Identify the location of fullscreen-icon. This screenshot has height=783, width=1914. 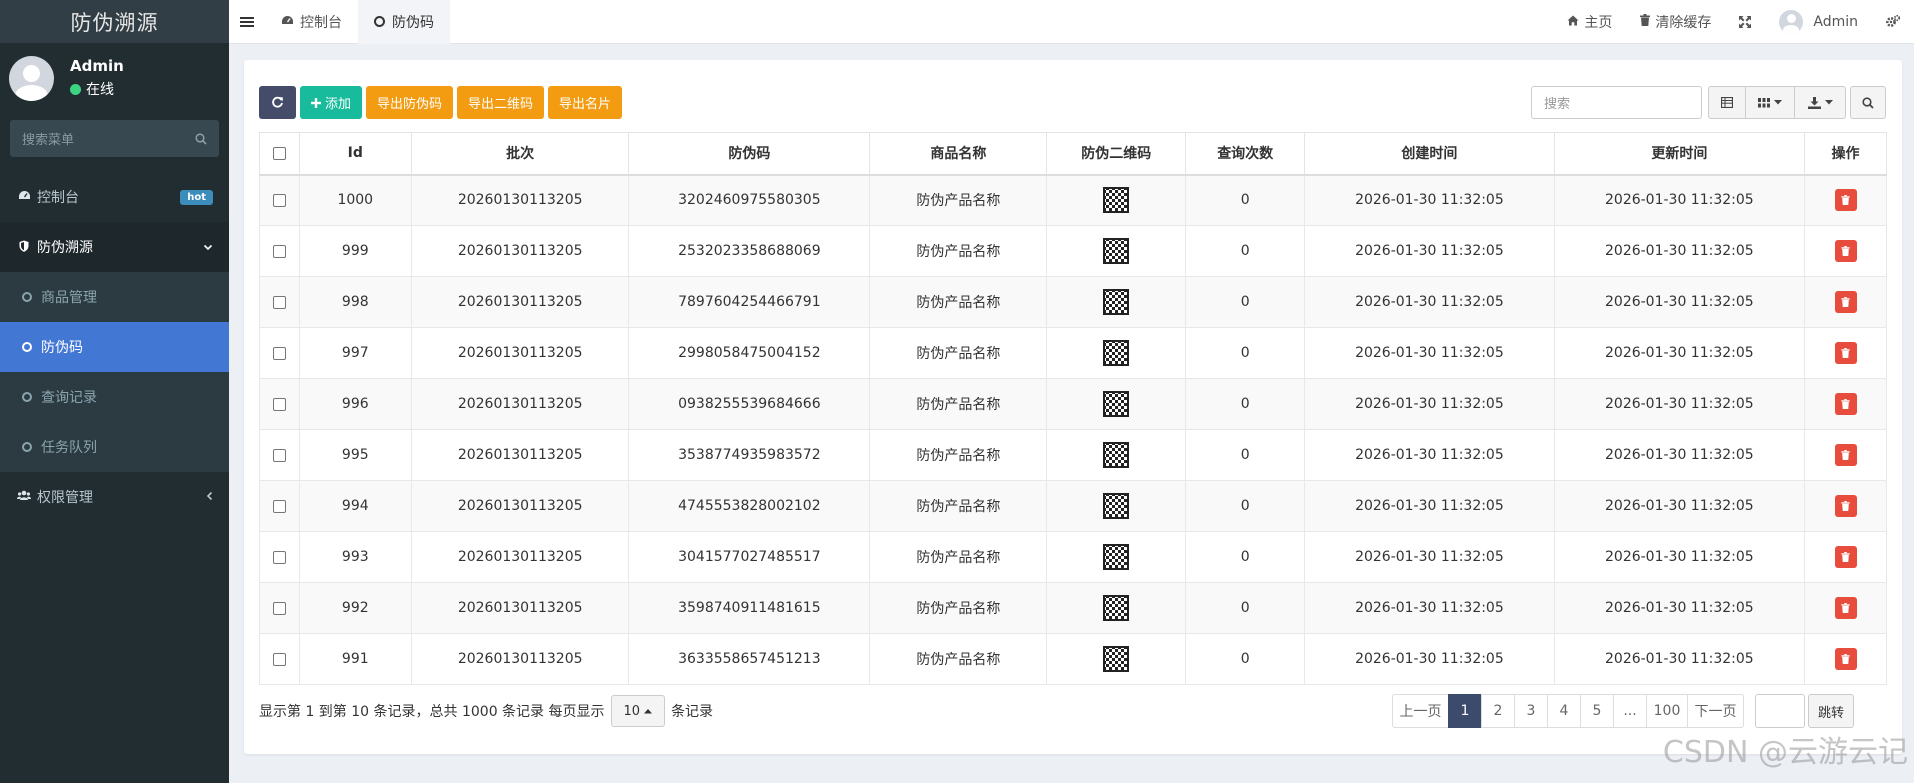
(1745, 21).